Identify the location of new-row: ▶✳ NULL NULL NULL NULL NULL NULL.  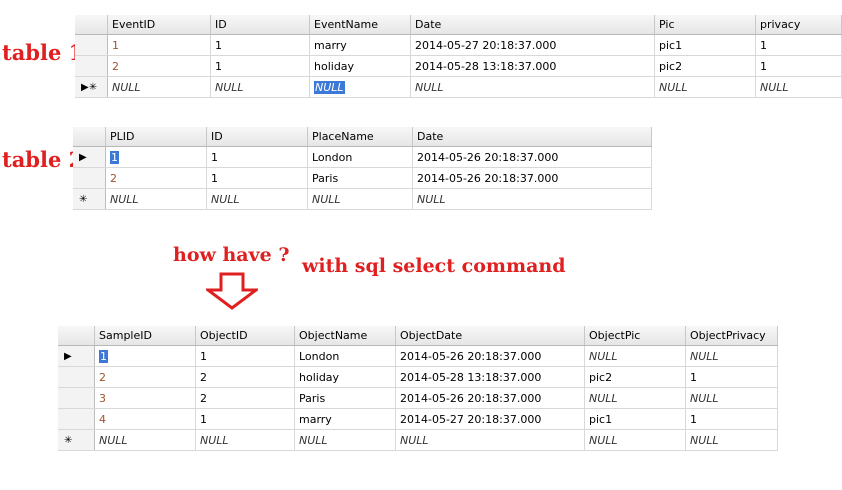
(458, 87).